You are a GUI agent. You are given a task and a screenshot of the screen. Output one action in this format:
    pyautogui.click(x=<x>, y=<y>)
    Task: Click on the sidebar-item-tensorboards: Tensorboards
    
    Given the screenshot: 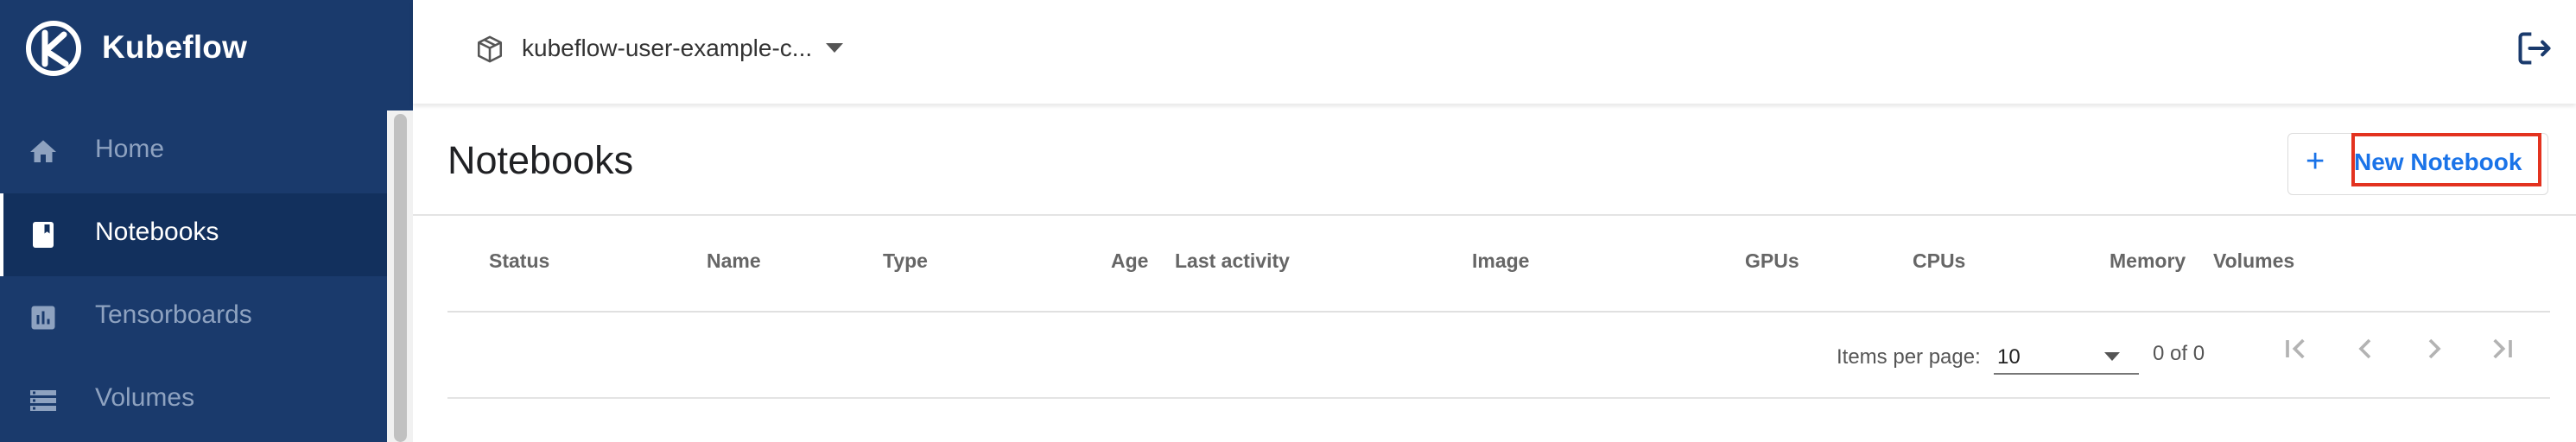 What is the action you would take?
    pyautogui.click(x=193, y=318)
    